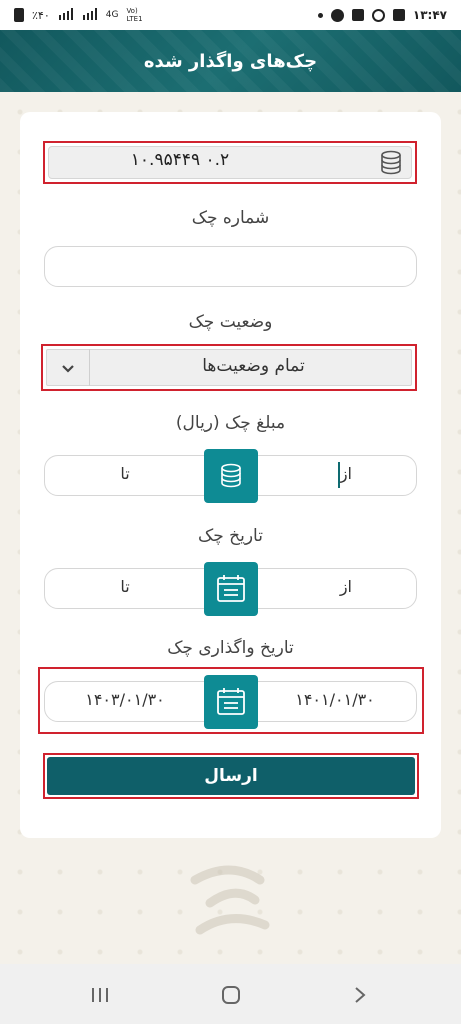 The height and width of the screenshot is (1024, 461). What do you see at coordinates (378, 15) in the screenshot?
I see `sync-icon` at bounding box center [378, 15].